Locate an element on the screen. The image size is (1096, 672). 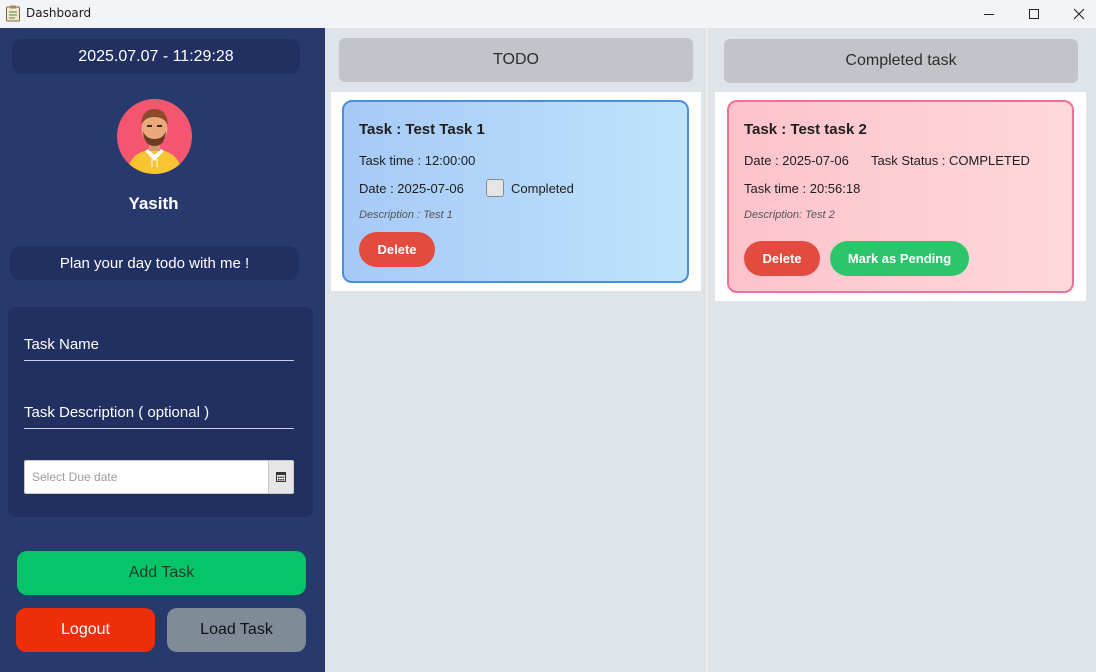
column-divider is located at coordinates (707, 350).